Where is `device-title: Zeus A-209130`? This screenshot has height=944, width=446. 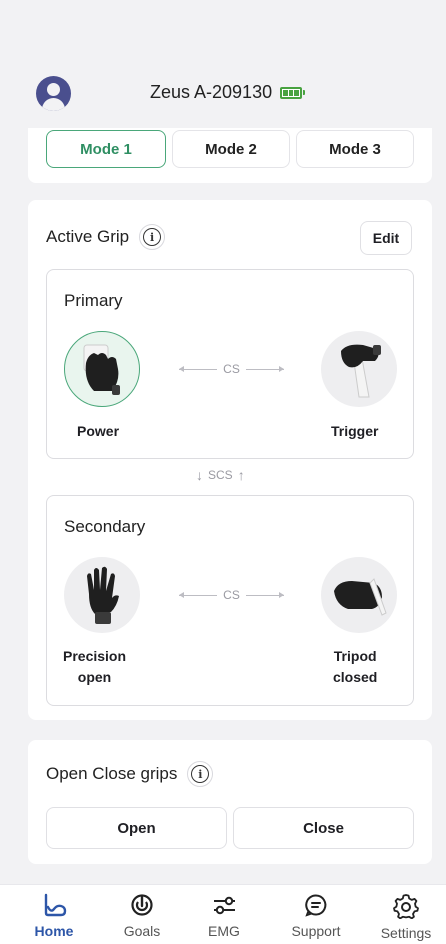 device-title: Zeus A-209130 is located at coordinates (228, 92).